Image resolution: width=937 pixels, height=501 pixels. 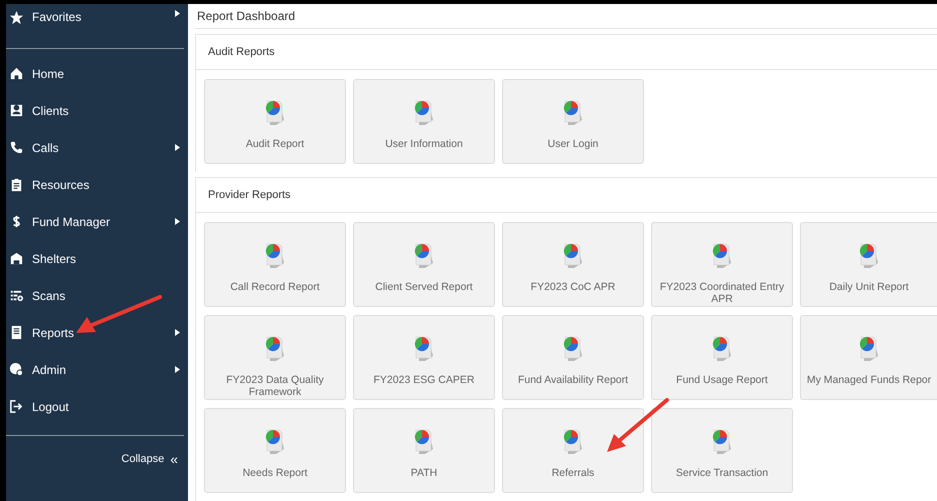 I want to click on report-tile: Needs Report, so click(x=275, y=450).